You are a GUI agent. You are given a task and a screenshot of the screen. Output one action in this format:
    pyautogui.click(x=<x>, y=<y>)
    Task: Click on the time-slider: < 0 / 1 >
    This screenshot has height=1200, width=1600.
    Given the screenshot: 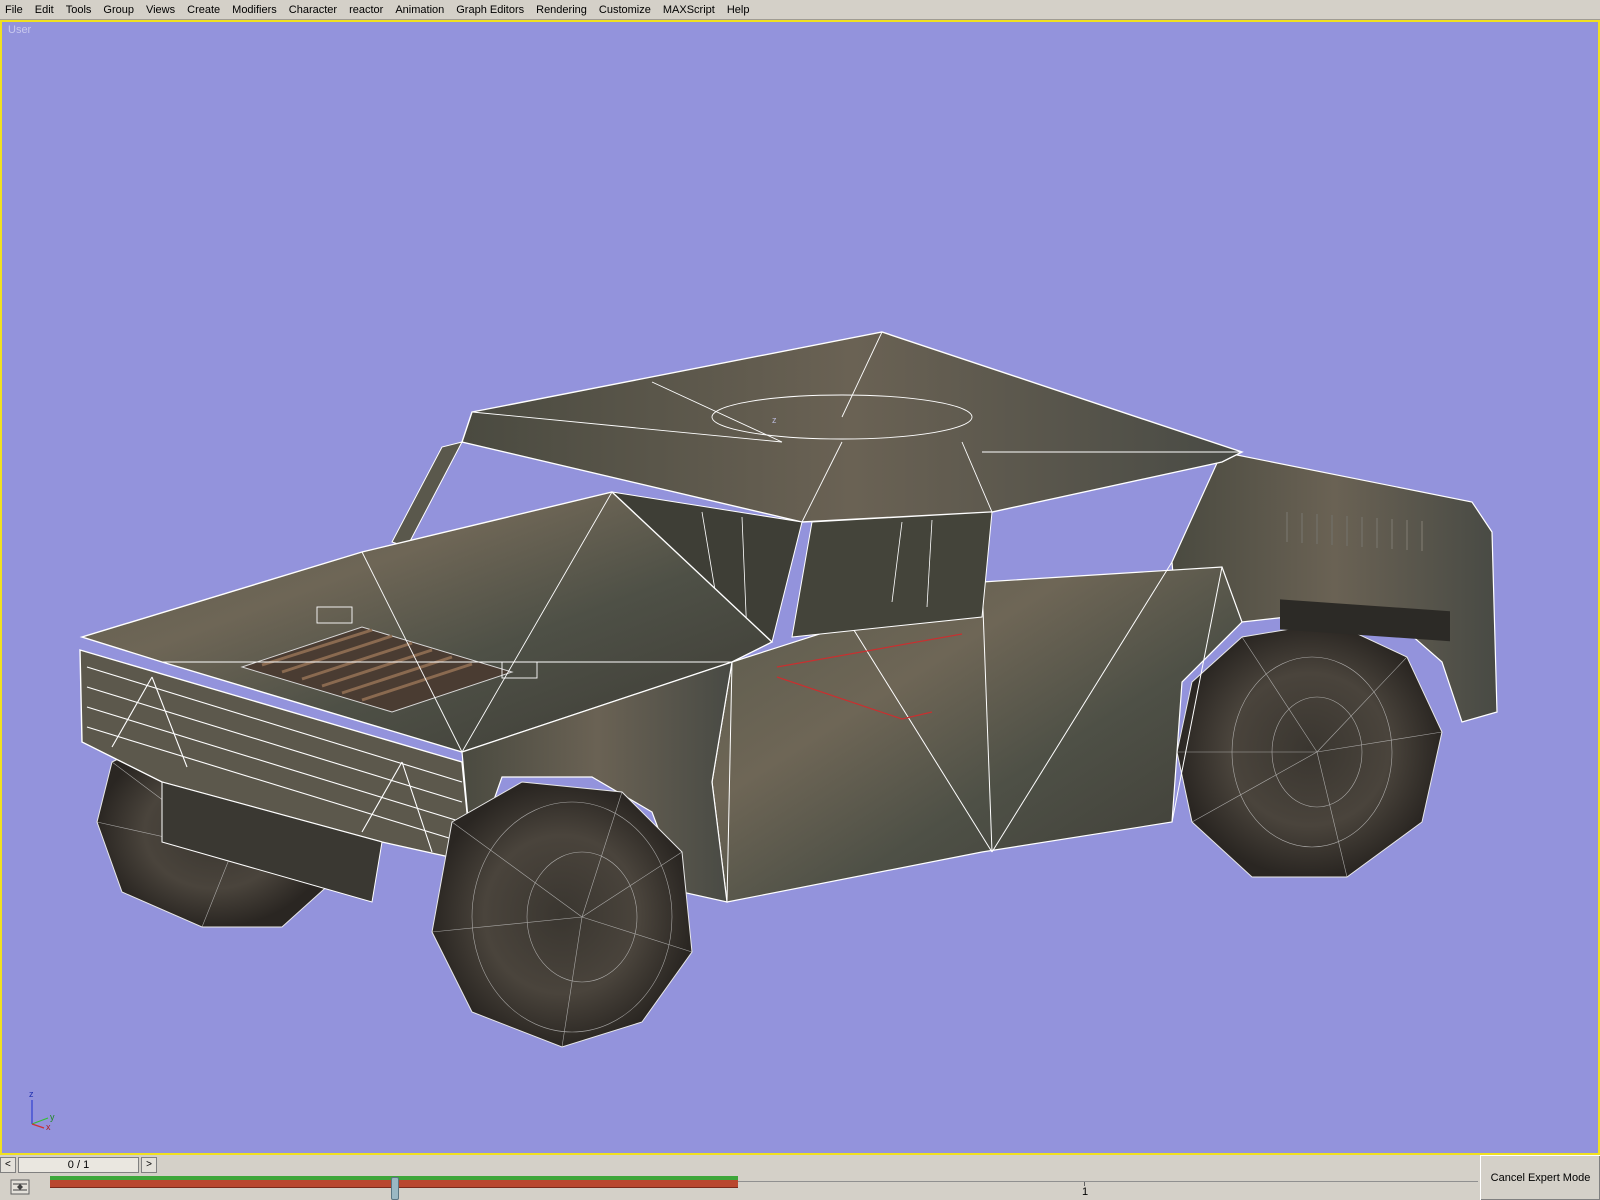 What is the action you would take?
    pyautogui.click(x=78, y=1165)
    